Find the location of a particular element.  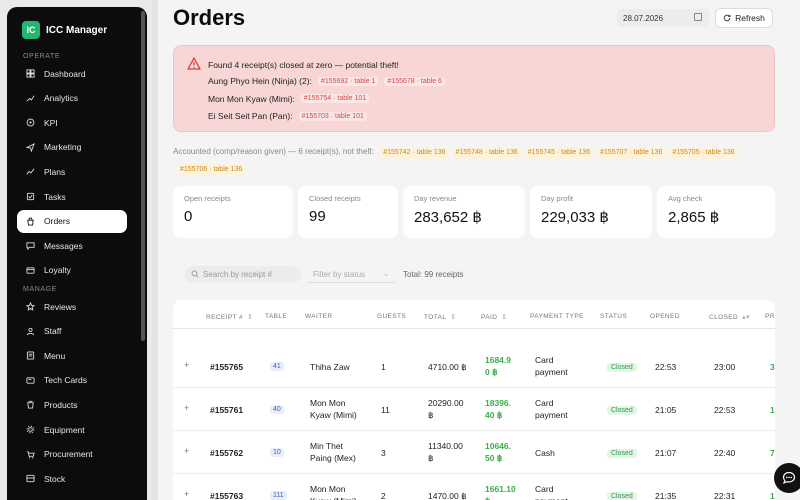

stat-label: Closed receipts is located at coordinates (335, 198).